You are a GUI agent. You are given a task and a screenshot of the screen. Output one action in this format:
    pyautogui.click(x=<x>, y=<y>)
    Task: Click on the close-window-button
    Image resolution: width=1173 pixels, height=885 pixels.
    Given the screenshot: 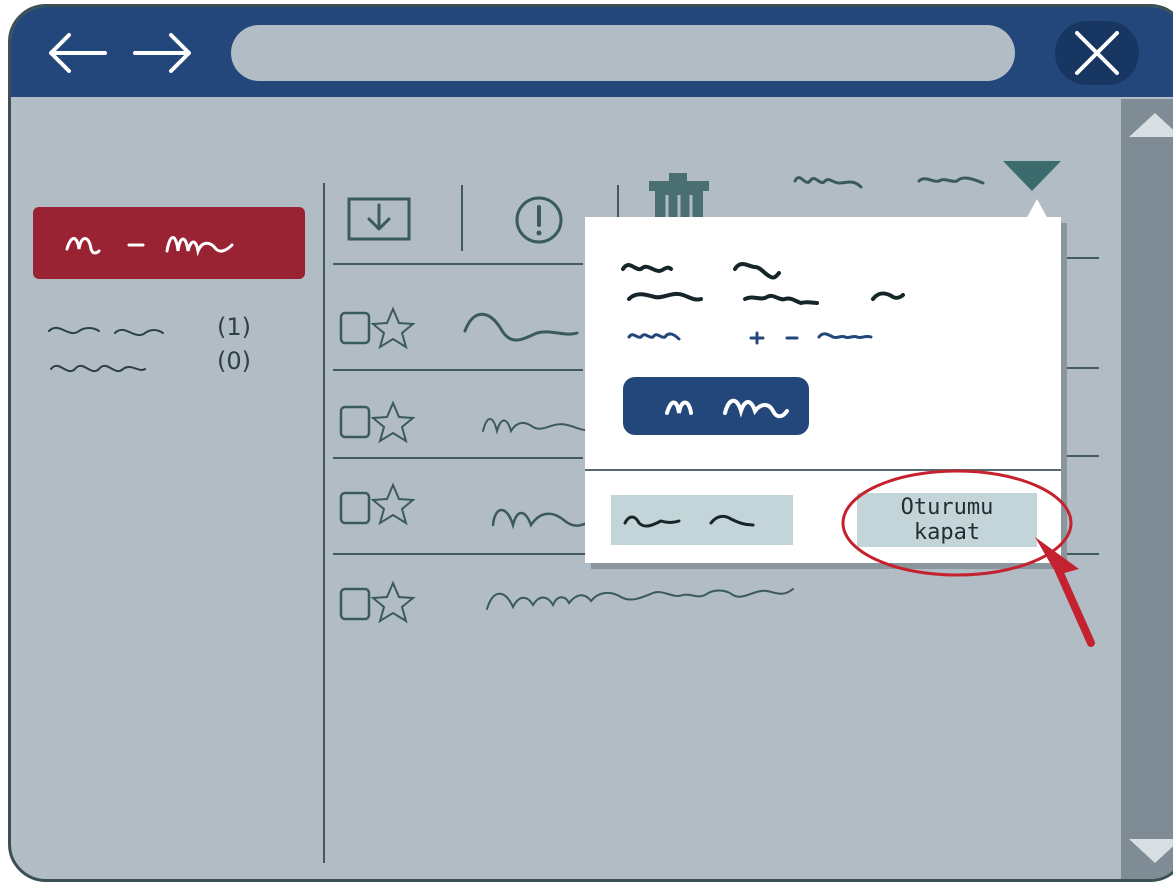 What is the action you would take?
    pyautogui.click(x=1097, y=53)
    